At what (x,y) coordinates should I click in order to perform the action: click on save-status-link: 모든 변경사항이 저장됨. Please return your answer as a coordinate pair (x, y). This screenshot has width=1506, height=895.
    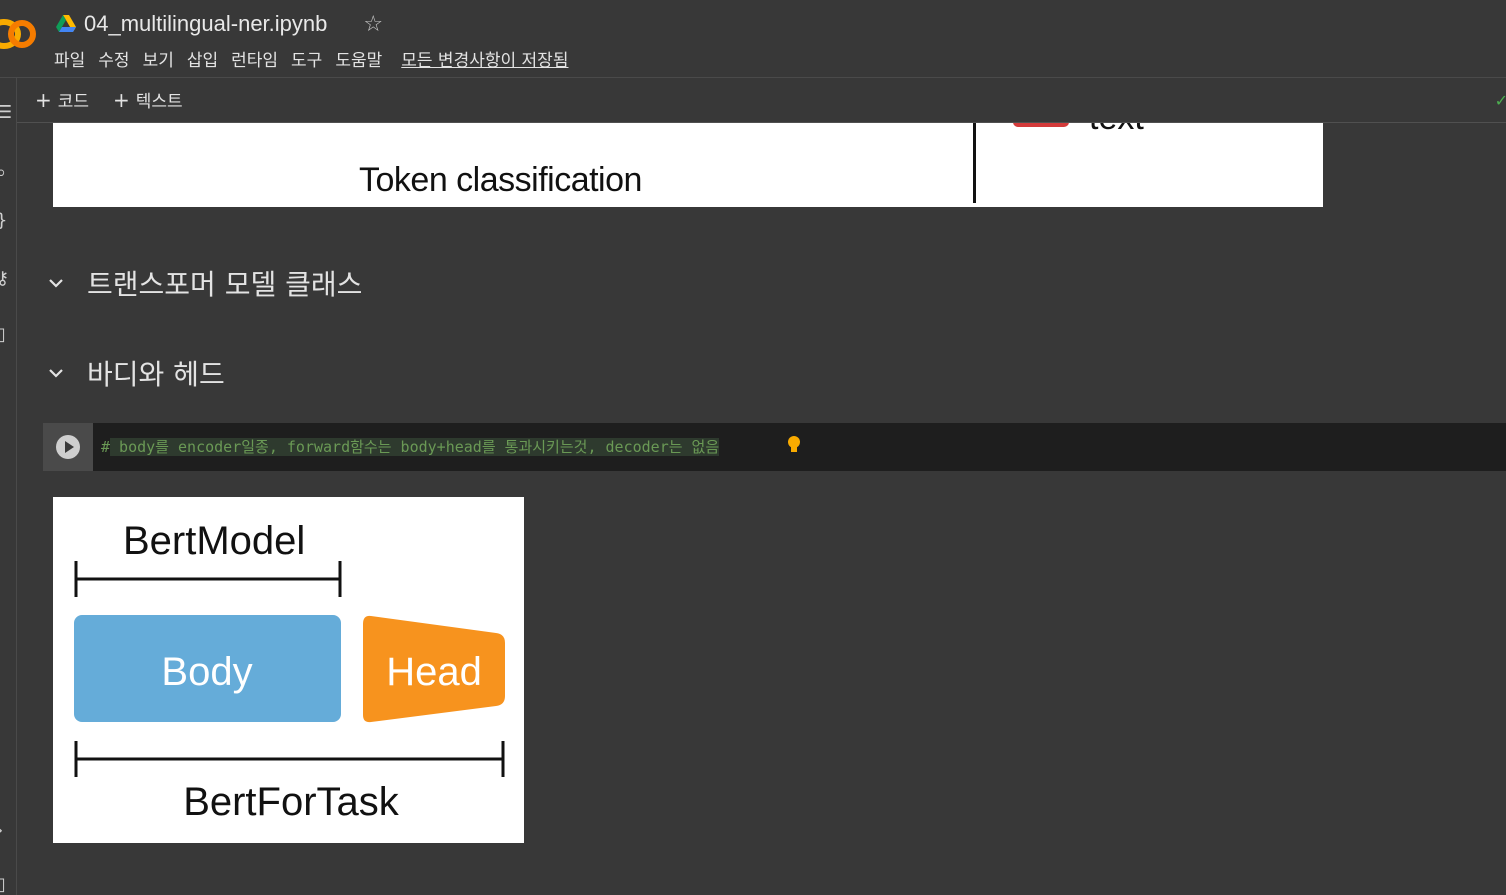
    Looking at the image, I should click on (484, 58).